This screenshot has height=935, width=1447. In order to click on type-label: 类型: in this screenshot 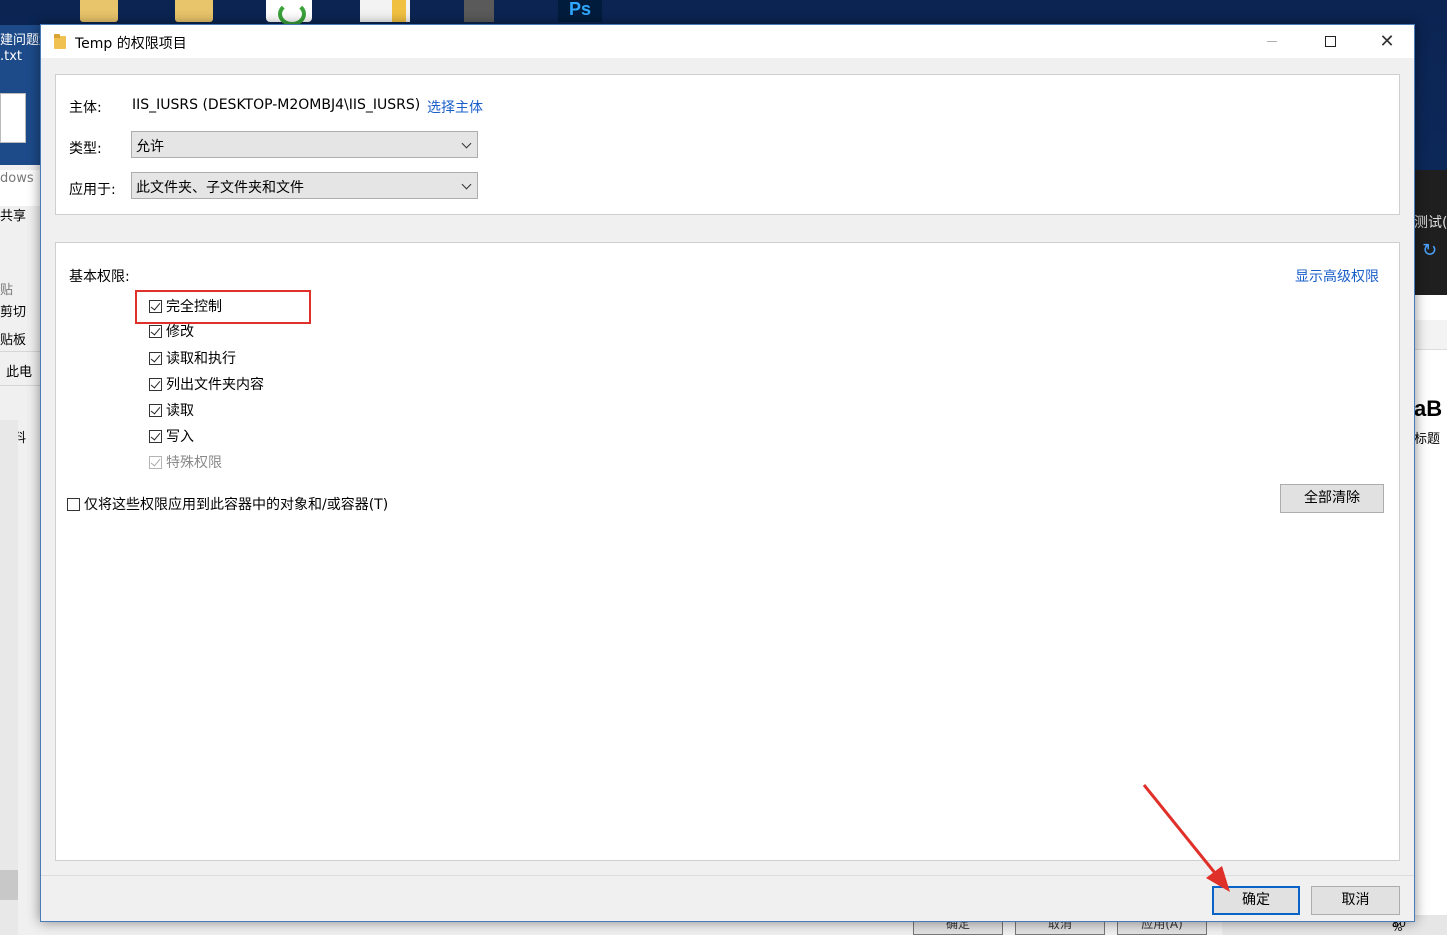, I will do `click(85, 149)`.